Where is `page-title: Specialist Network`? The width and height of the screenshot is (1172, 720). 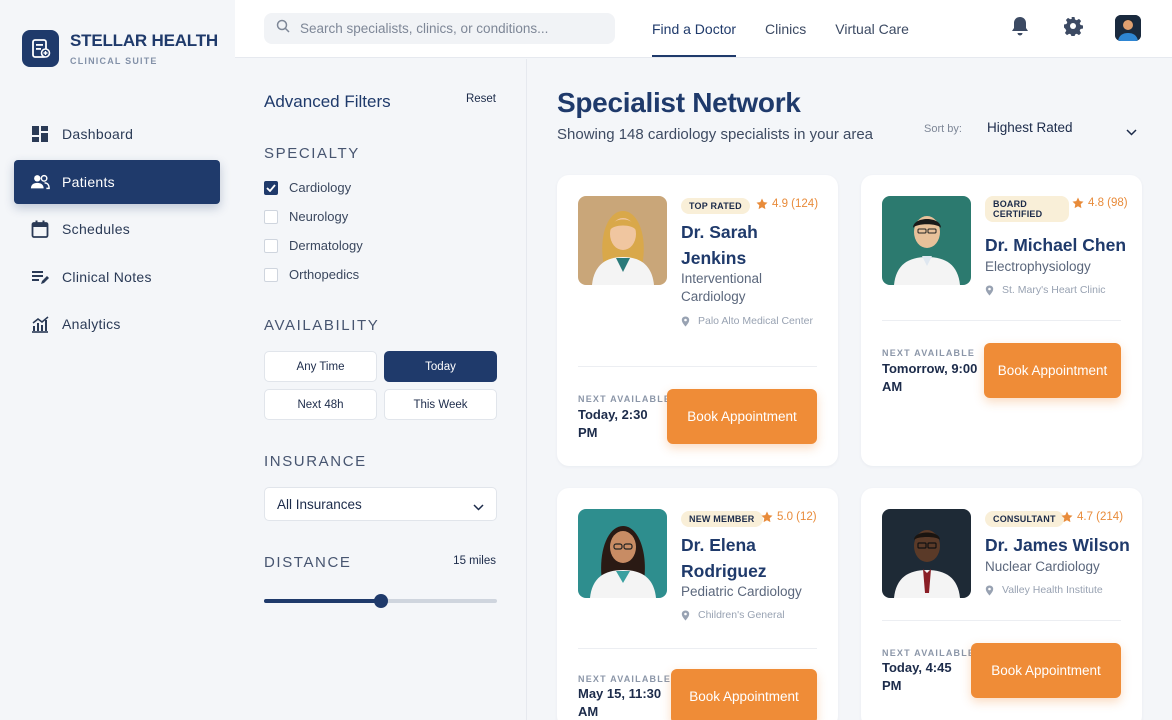 page-title: Specialist Network is located at coordinates (679, 102).